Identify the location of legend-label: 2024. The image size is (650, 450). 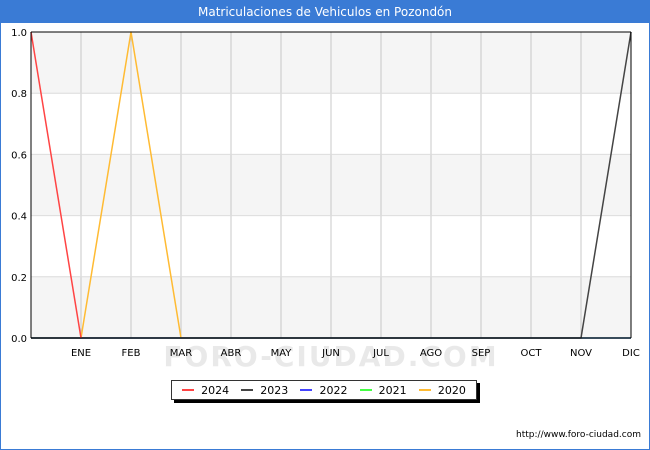
(215, 390).